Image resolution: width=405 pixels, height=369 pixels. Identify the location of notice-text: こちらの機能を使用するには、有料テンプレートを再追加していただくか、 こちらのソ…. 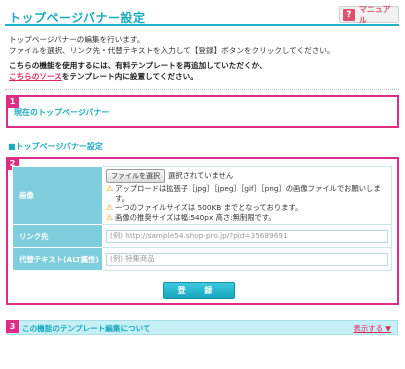
(138, 71).